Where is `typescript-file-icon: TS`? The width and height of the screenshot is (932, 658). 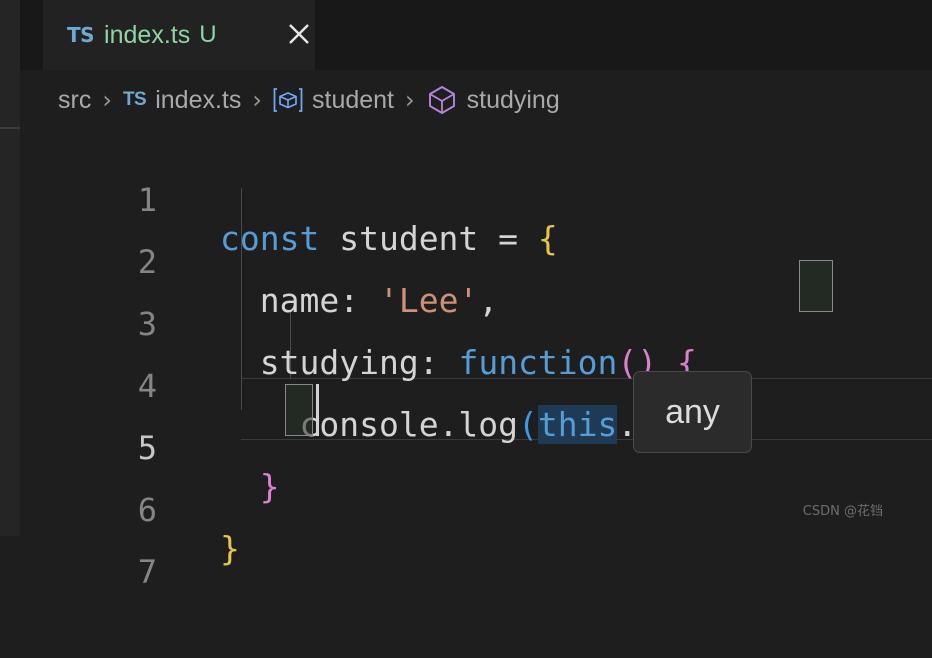
typescript-file-icon: TS is located at coordinates (81, 35).